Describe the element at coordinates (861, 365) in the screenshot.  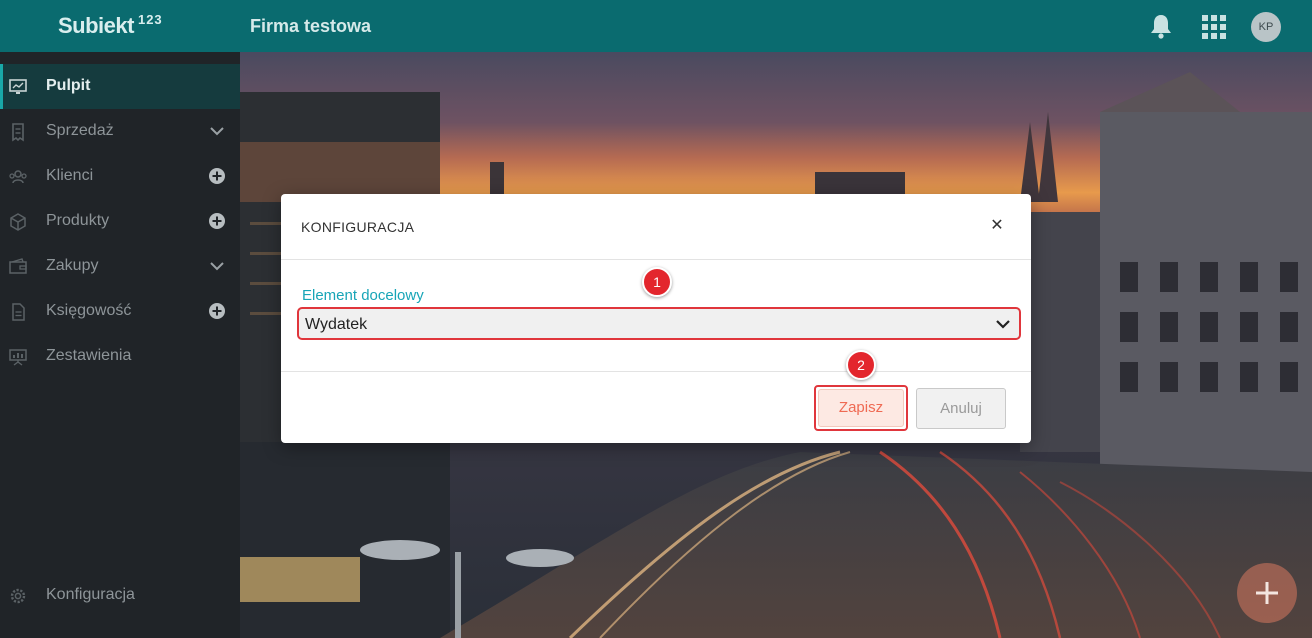
I see `annotation-badge-2: 2` at that location.